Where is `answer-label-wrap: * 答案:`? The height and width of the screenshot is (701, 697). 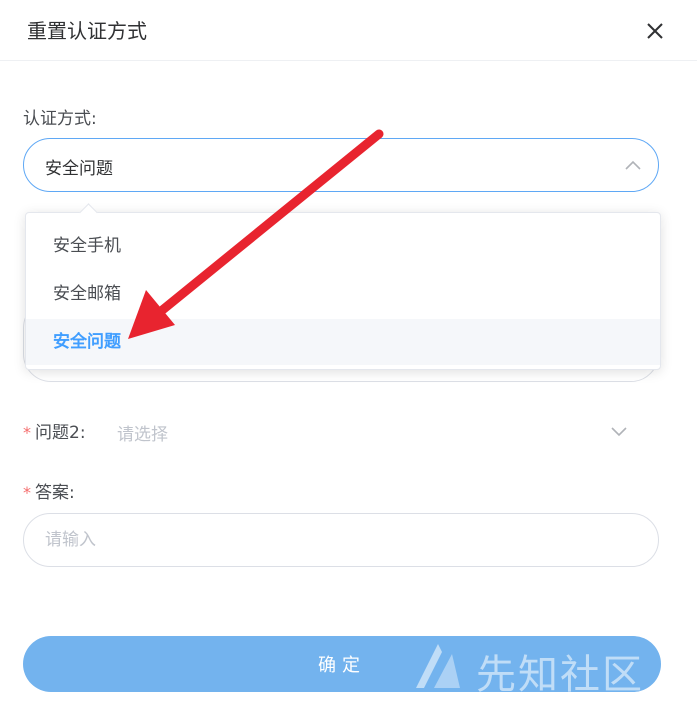
answer-label-wrap: * 答案: is located at coordinates (49, 490).